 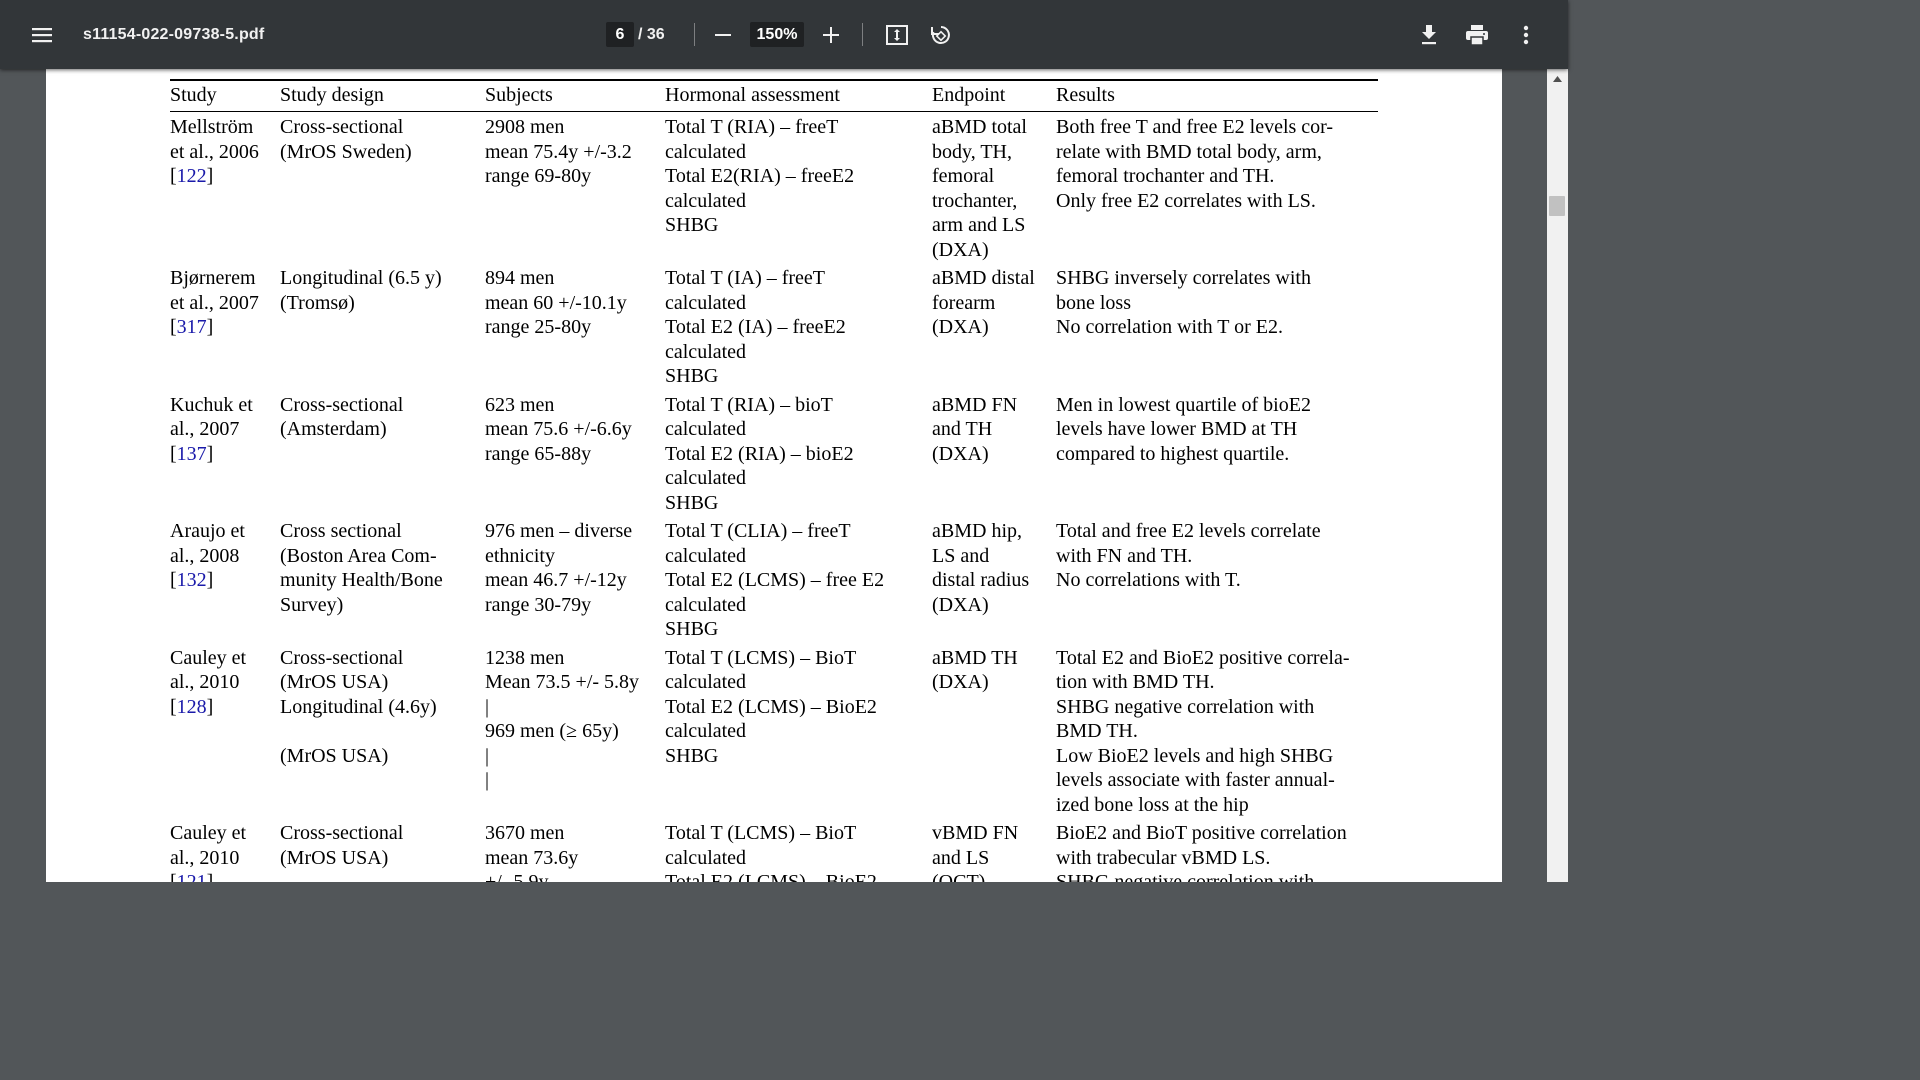 What do you see at coordinates (361, 278) in the screenshot?
I see `cell-line: Longitudinal (6.5 y)` at bounding box center [361, 278].